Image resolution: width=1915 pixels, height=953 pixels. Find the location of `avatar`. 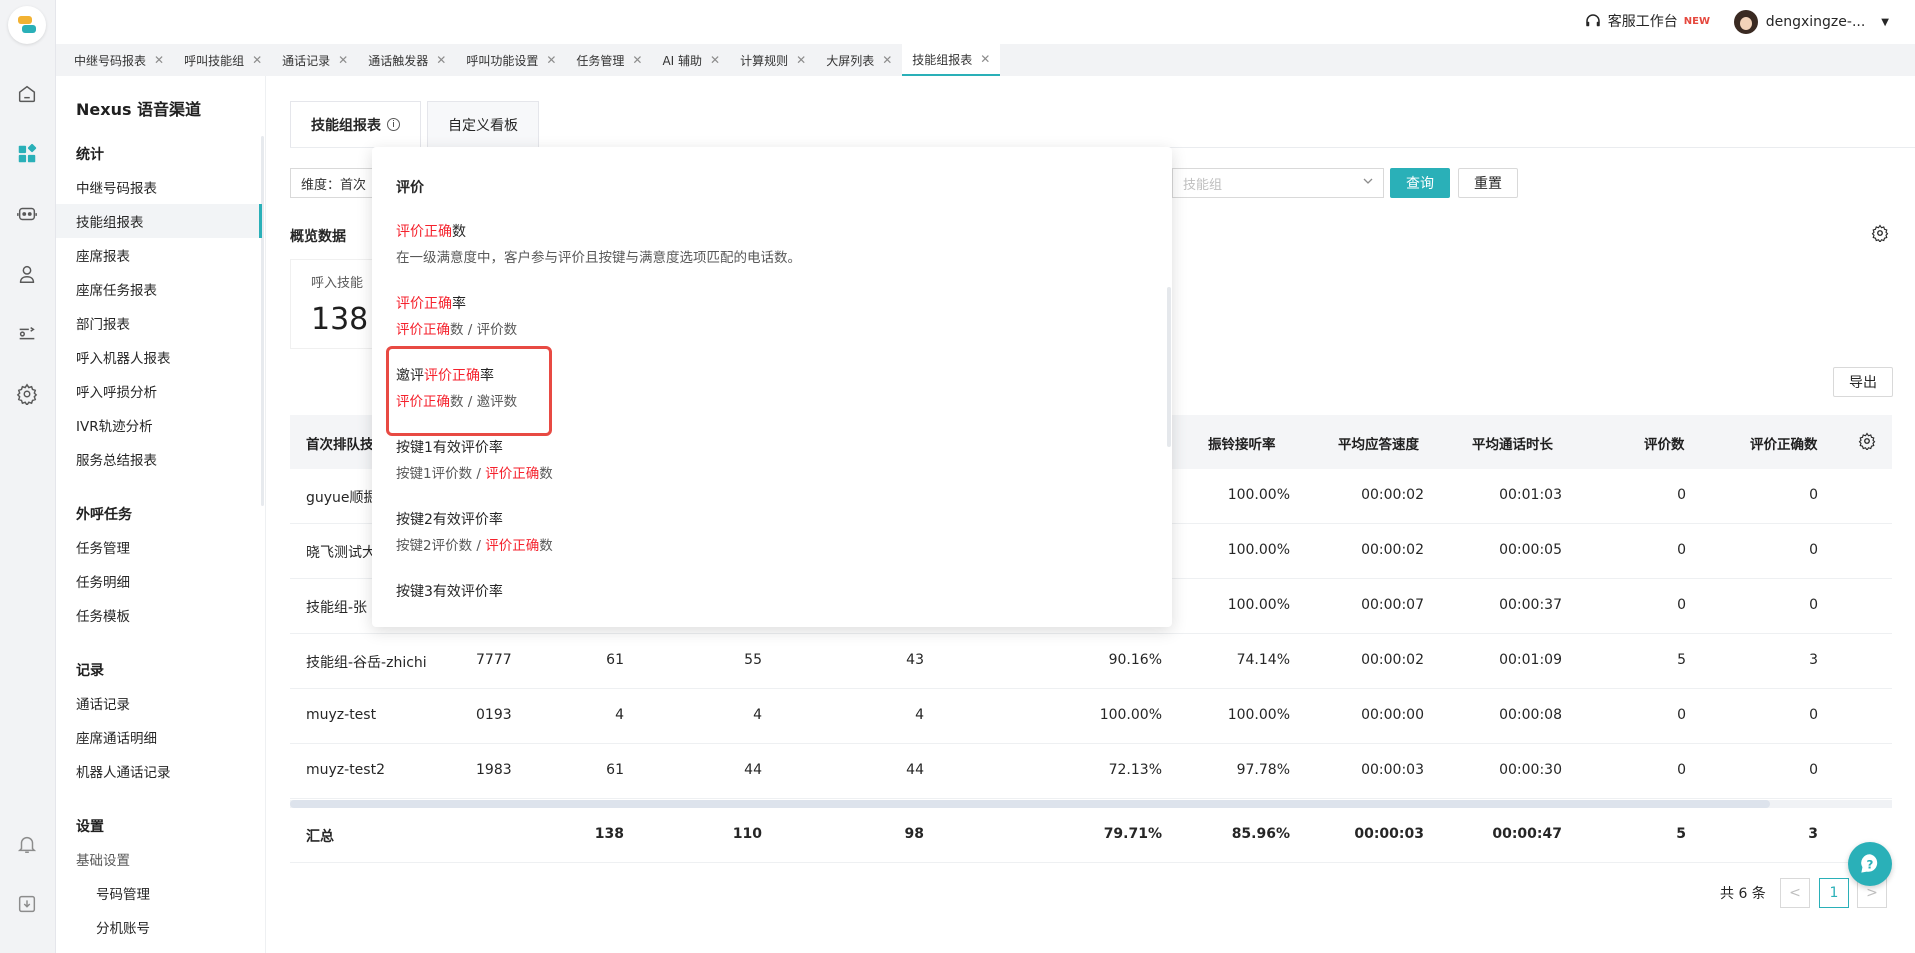

avatar is located at coordinates (1745, 22).